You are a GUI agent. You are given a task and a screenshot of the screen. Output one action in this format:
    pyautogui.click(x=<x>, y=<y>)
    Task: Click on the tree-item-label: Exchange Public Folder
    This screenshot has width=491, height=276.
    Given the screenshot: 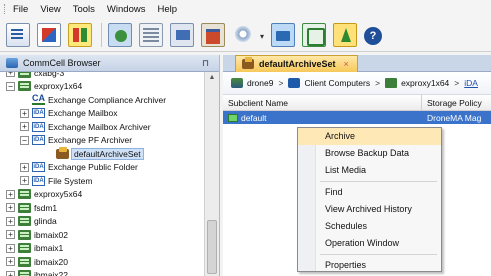 What is the action you would take?
    pyautogui.click(x=93, y=167)
    